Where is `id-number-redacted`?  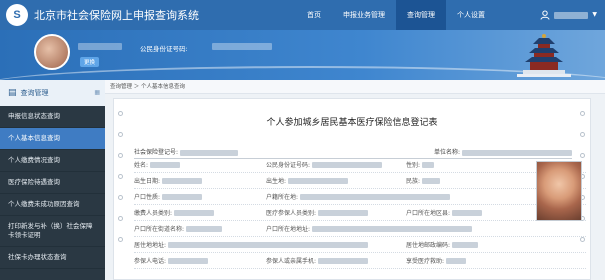 id-number-redacted is located at coordinates (242, 46).